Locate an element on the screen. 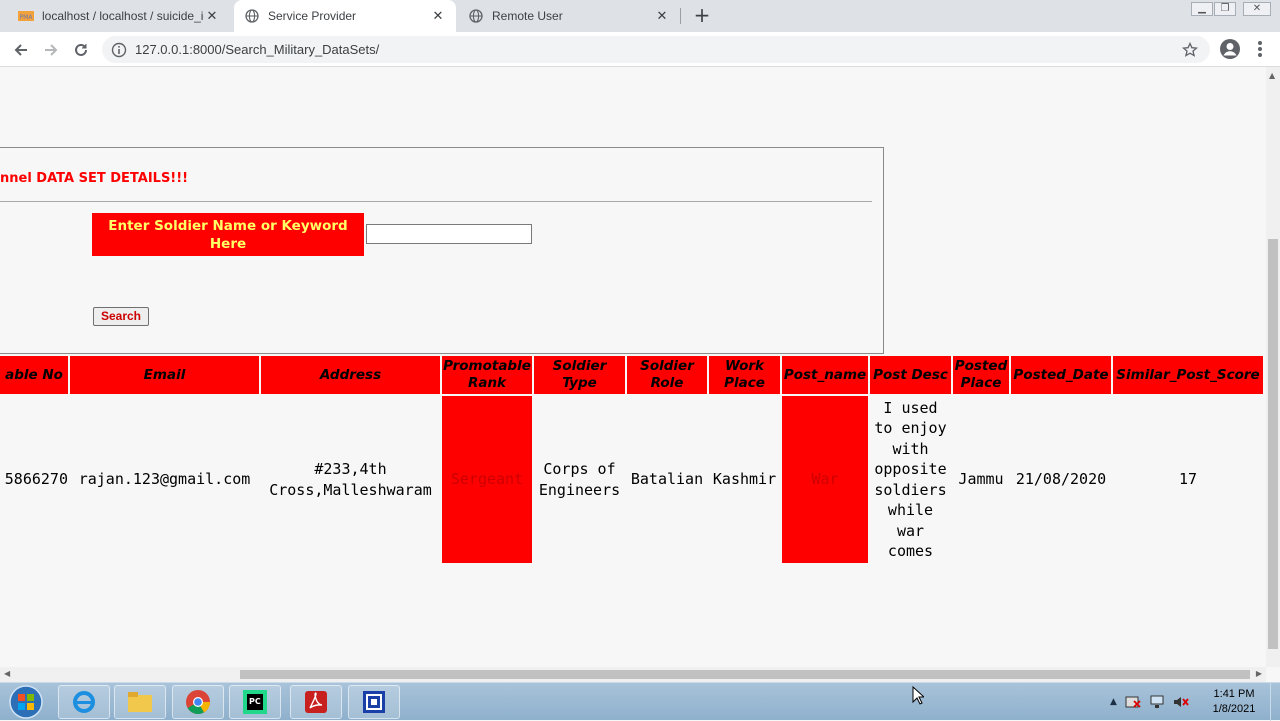  reload-icon is located at coordinates (81, 50).